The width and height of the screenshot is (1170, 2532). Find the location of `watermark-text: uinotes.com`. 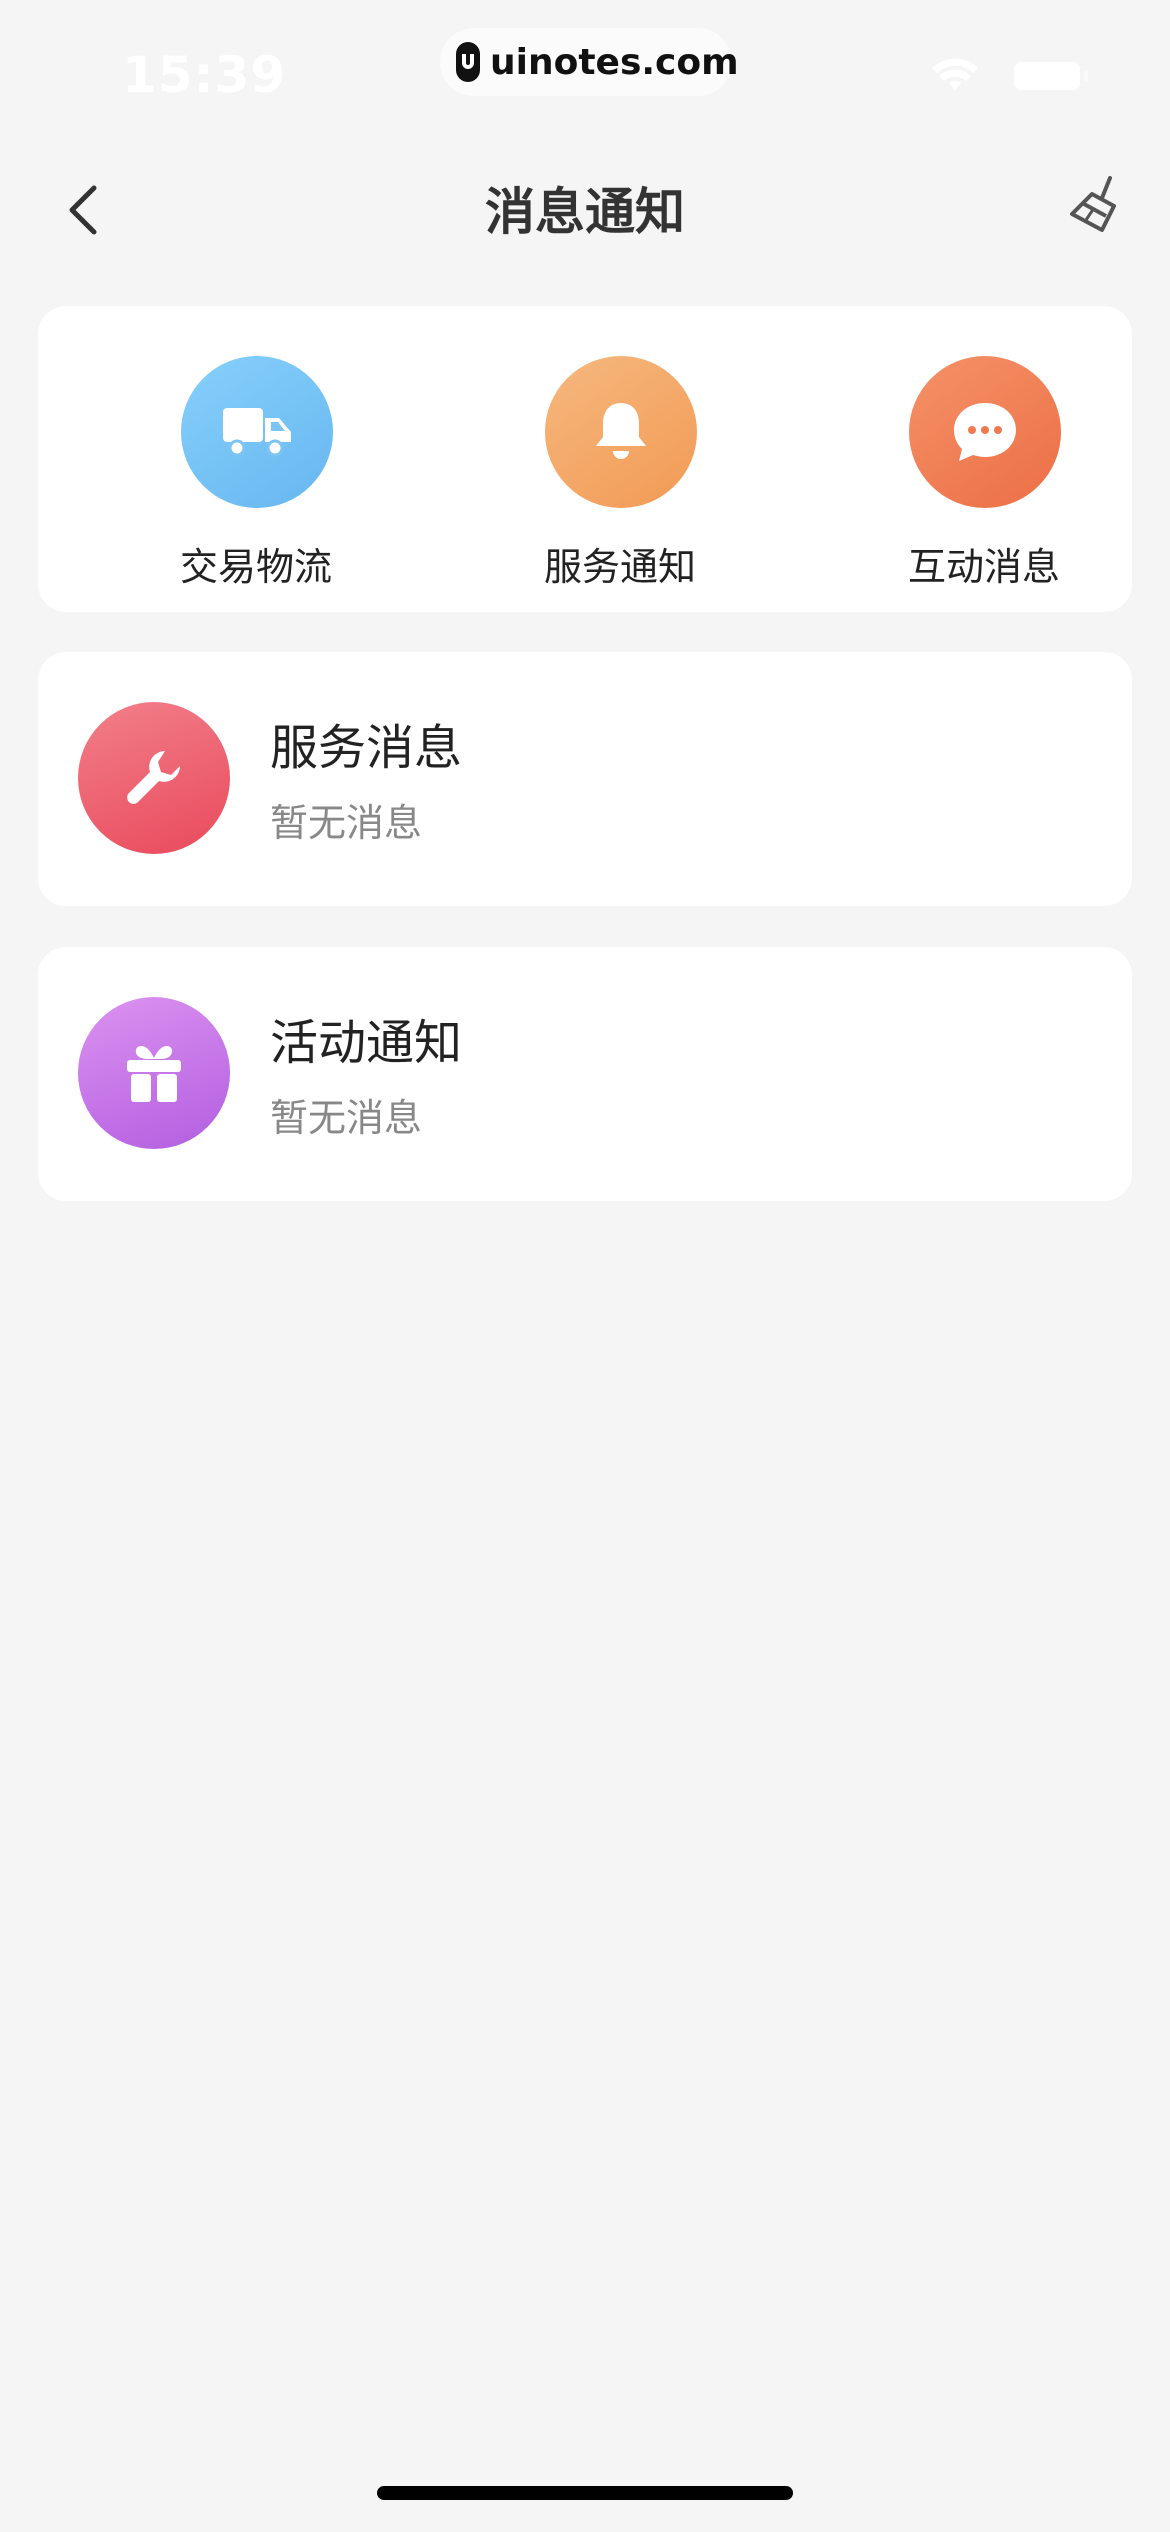

watermark-text: uinotes.com is located at coordinates (614, 62).